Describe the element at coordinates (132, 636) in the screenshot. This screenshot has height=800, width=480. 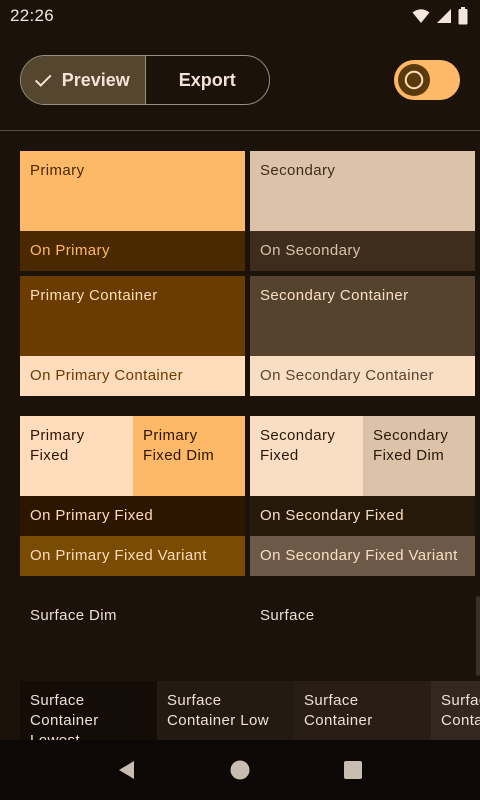
I see `surface-dim-tile: Surface Dim` at that location.